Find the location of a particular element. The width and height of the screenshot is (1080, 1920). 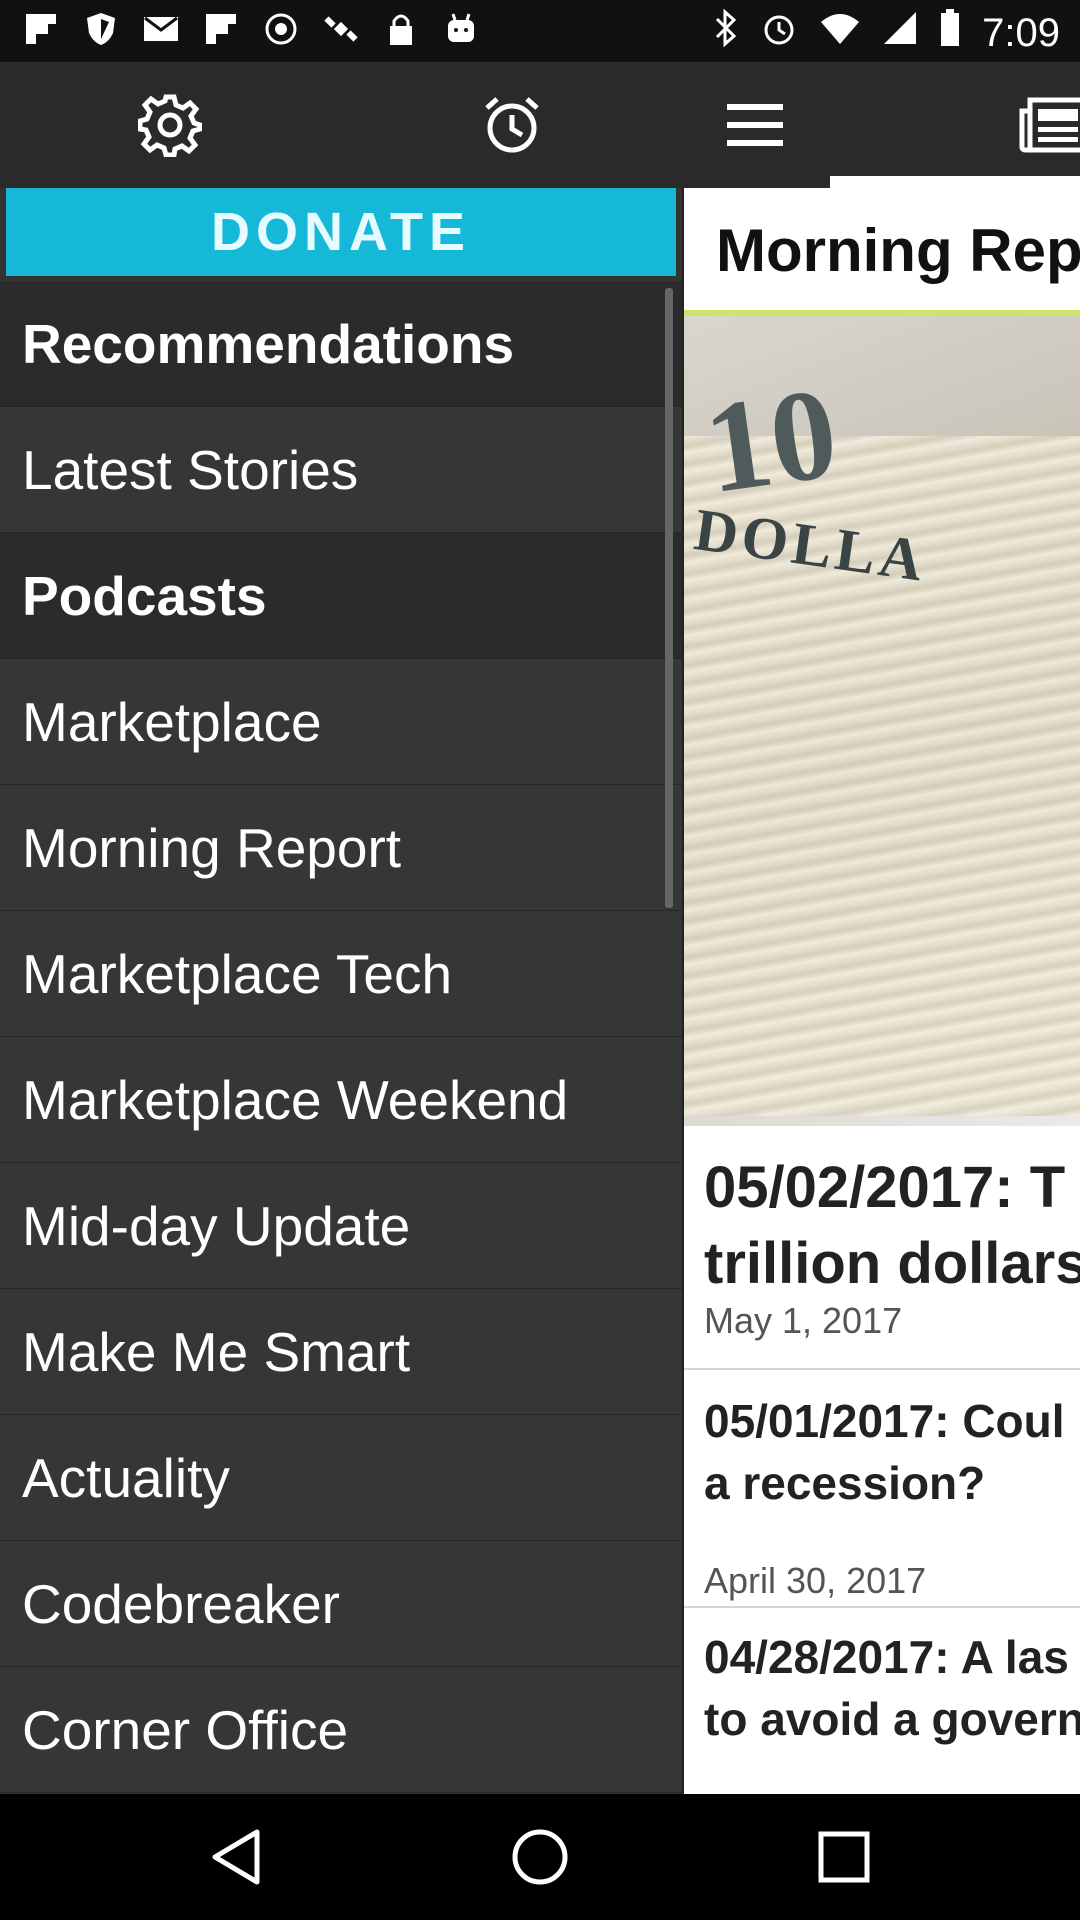

donate-button: DONATE is located at coordinates (341, 232).